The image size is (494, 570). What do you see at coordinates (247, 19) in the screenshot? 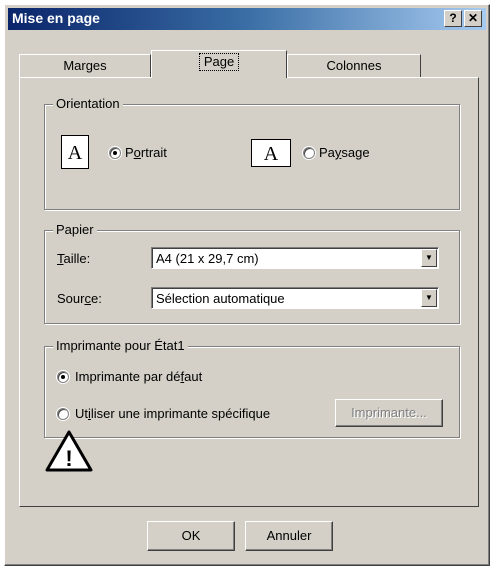
I see `title-bar: Mise en page ? ✕` at bounding box center [247, 19].